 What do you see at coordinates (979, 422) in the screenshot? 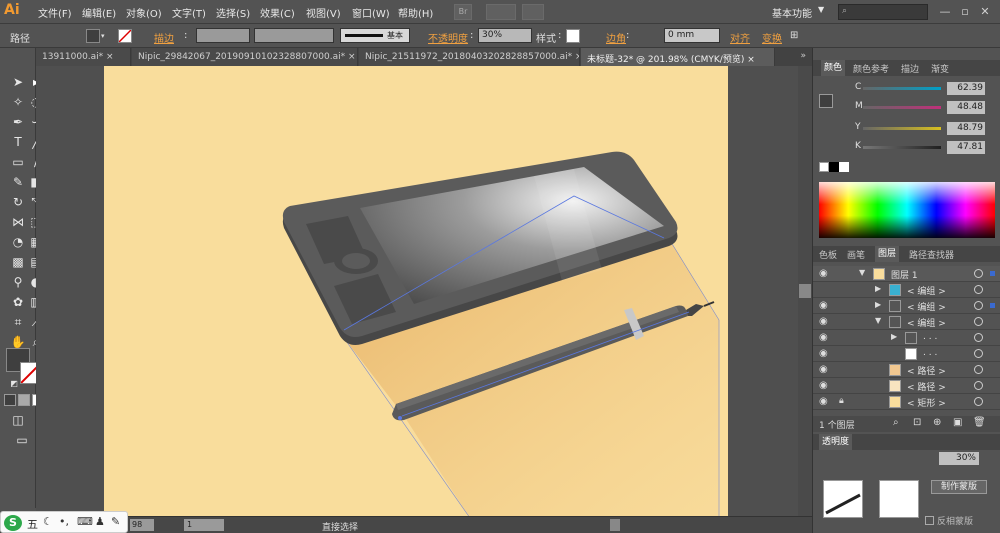
I see `delete-icon: 🗑︎` at bounding box center [979, 422].